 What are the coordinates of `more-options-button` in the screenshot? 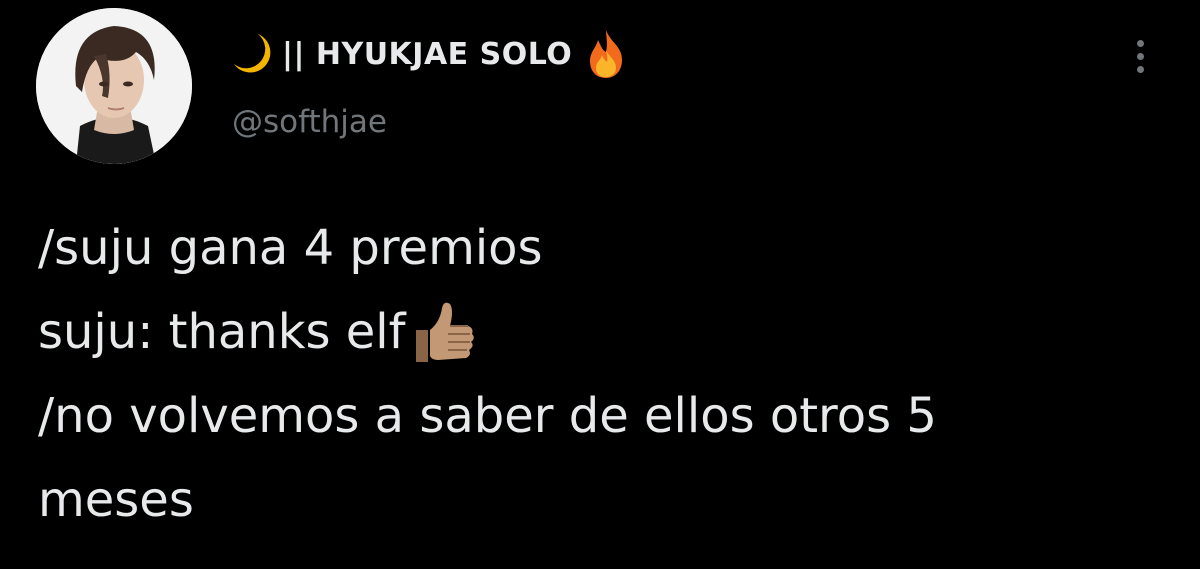 It's located at (1140, 56).